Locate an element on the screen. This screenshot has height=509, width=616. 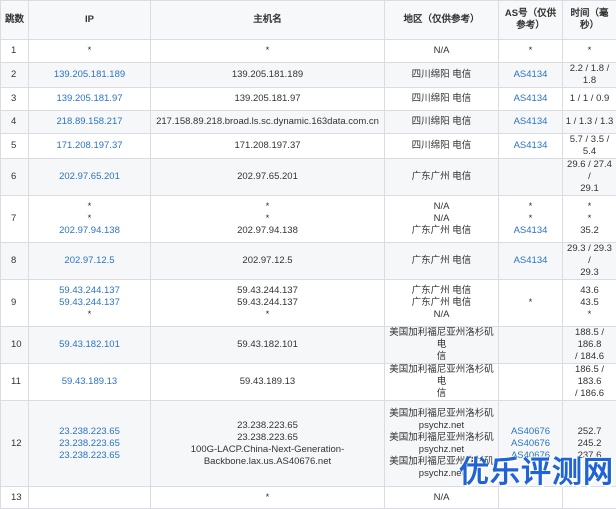
cell-region-line: 美国加利福尼亚州洛杉矶 电 is located at coordinates (441, 376).